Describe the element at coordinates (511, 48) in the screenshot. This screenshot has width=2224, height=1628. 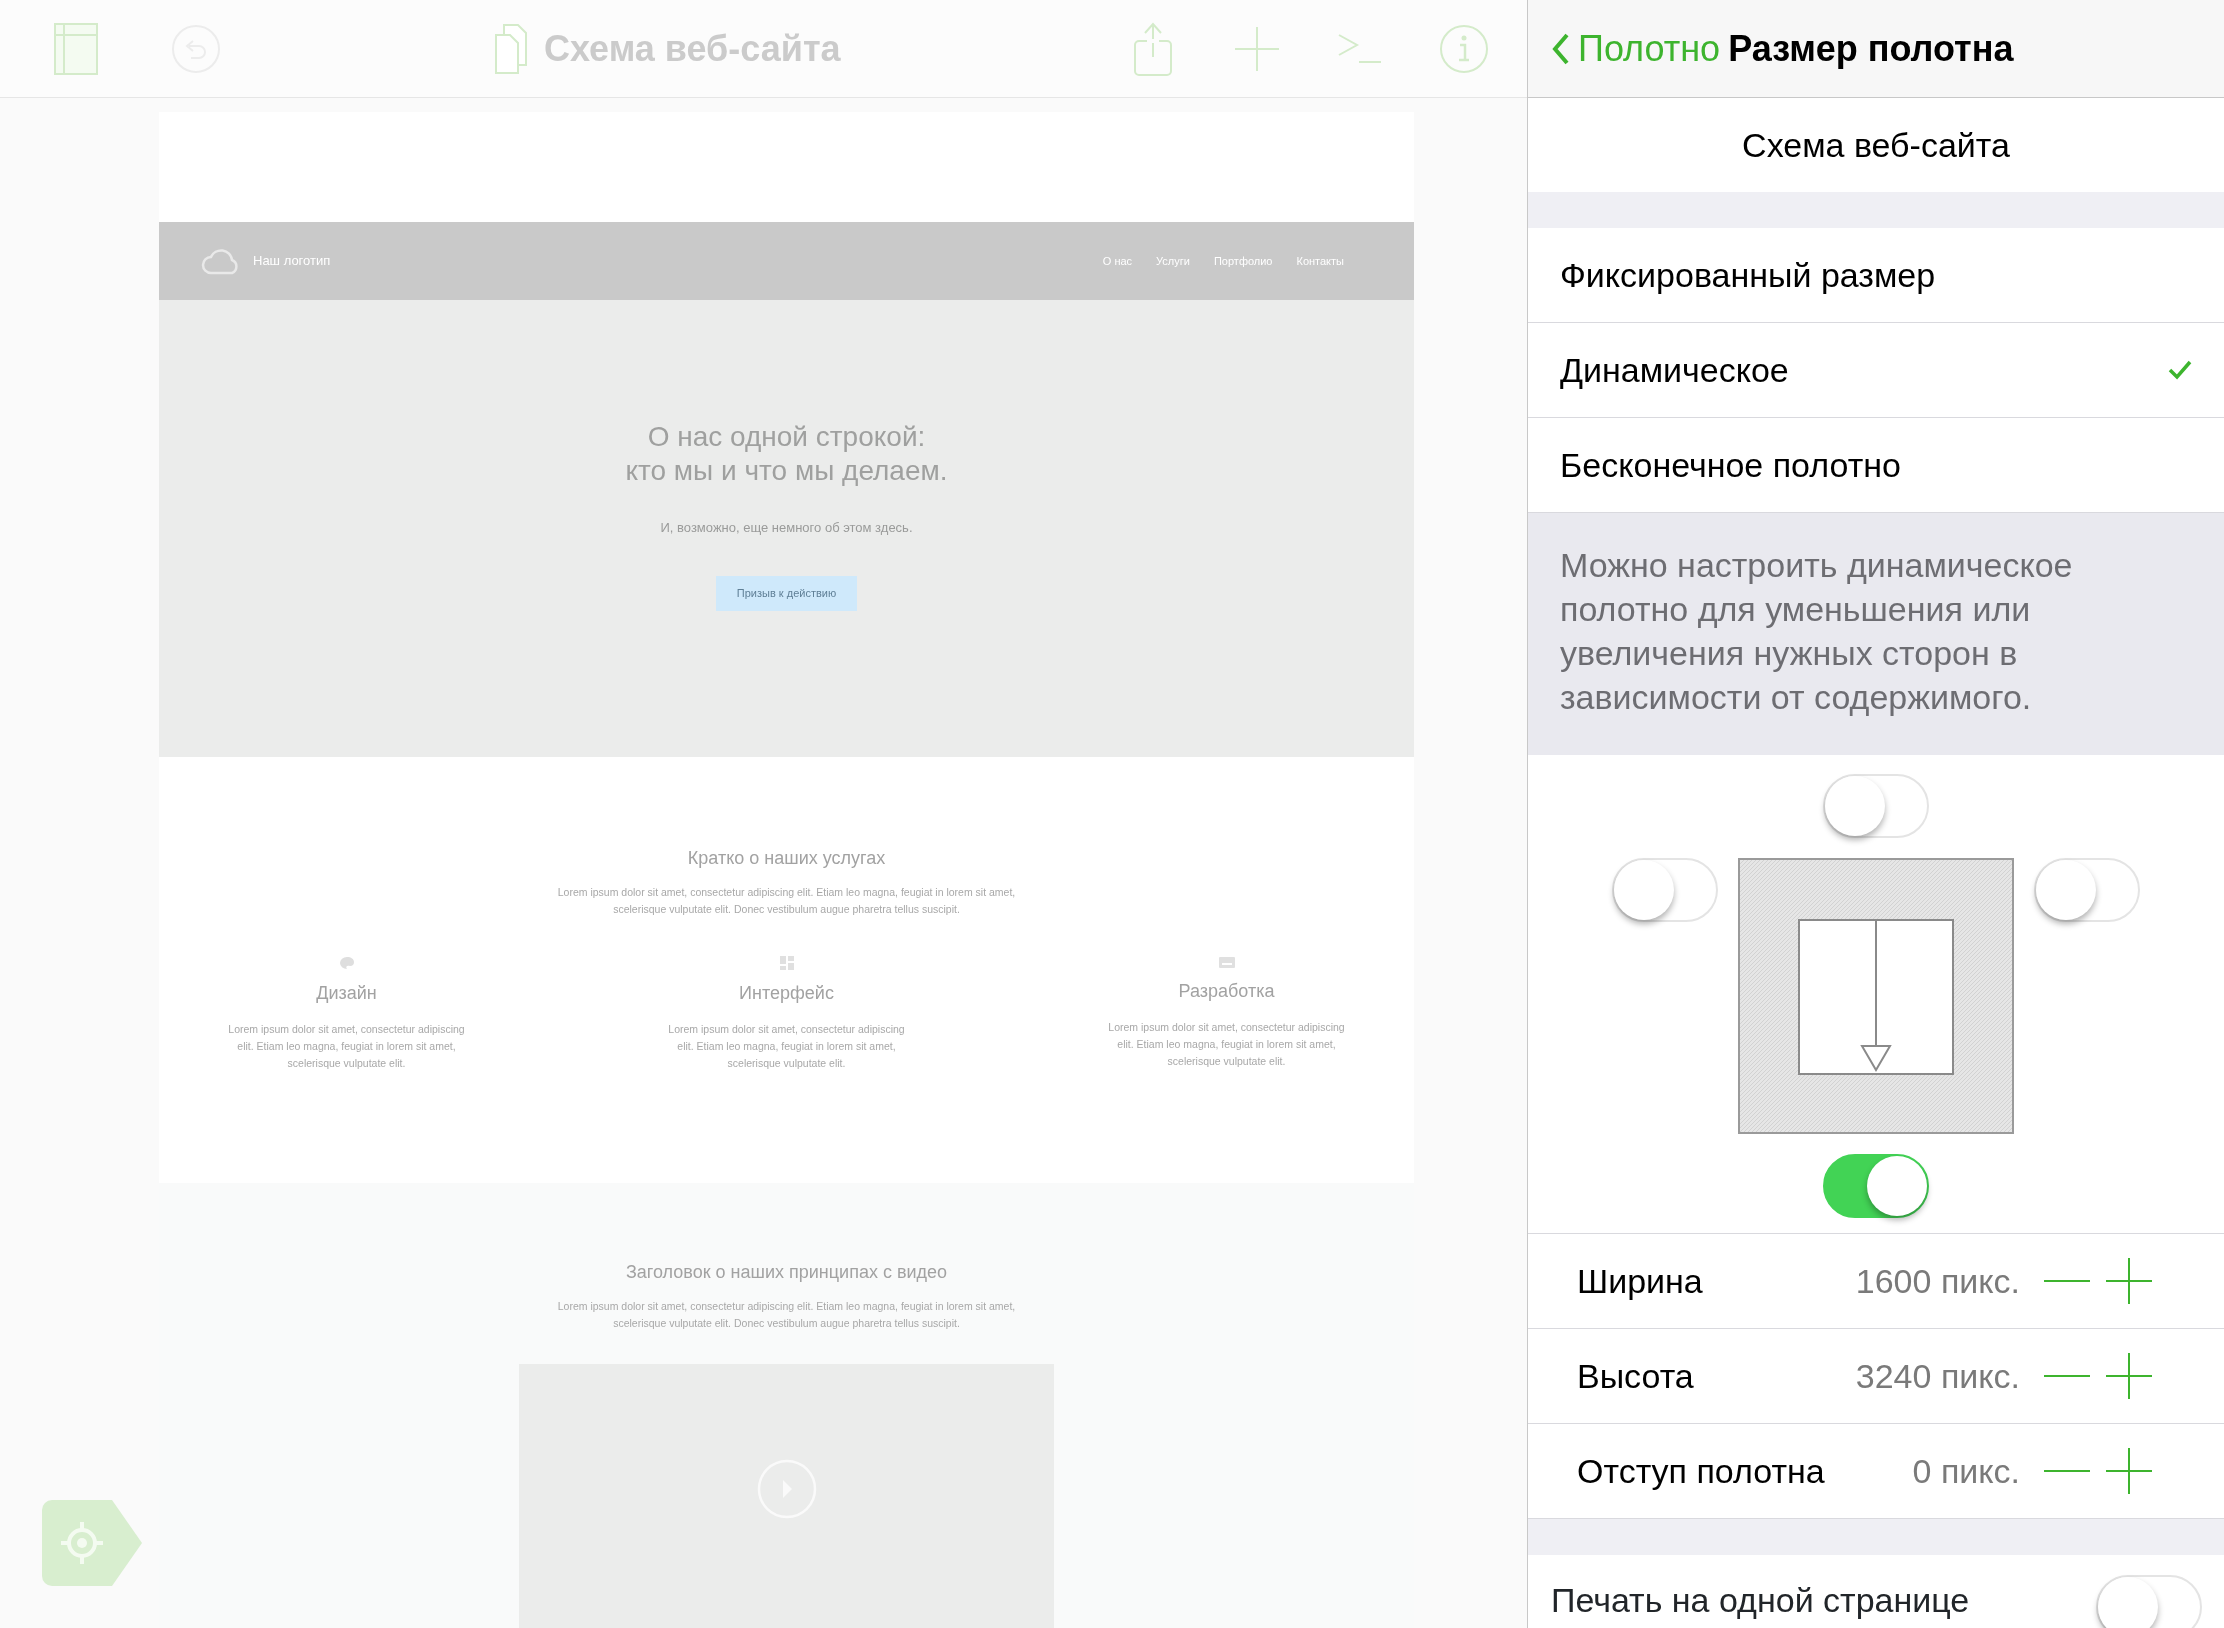
I see `documents-icon` at that location.